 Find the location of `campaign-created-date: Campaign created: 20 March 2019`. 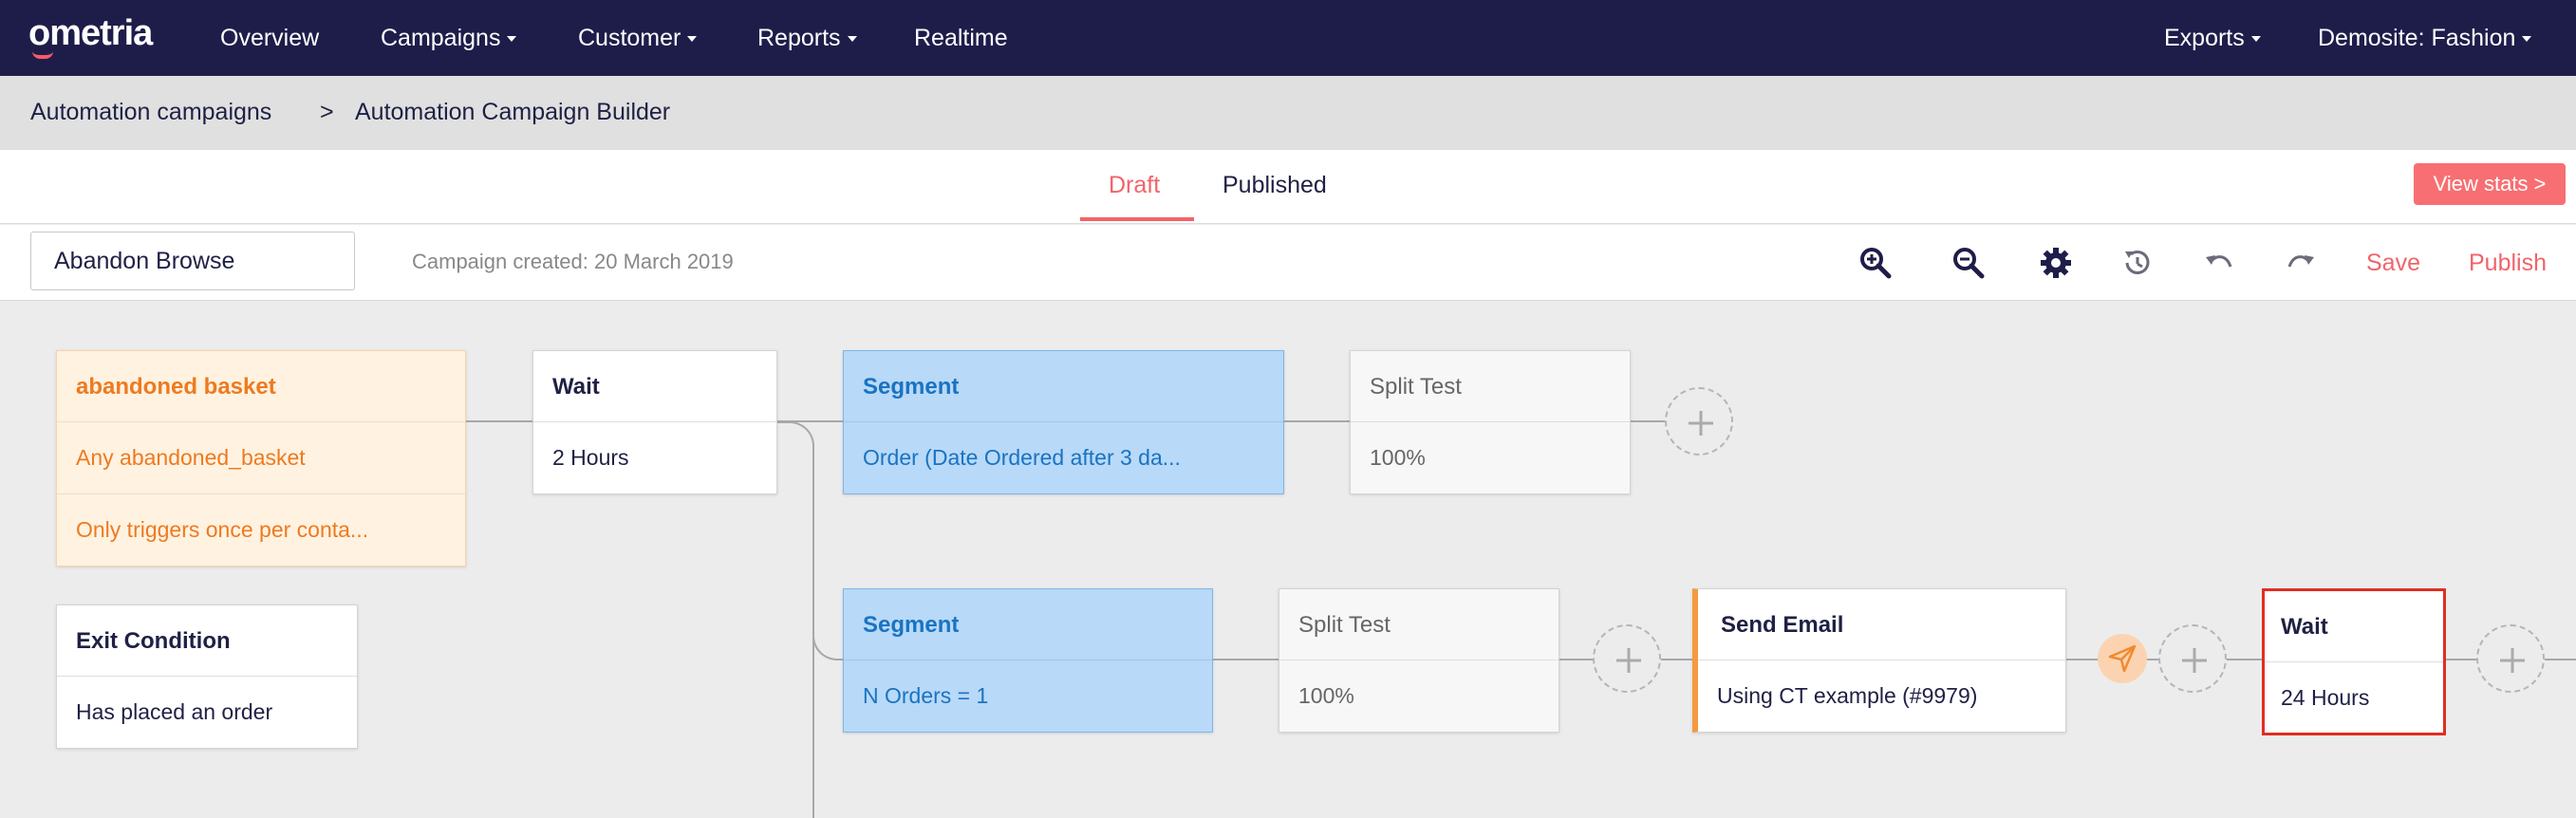

campaign-created-date: Campaign created: 20 March 2019 is located at coordinates (573, 261).